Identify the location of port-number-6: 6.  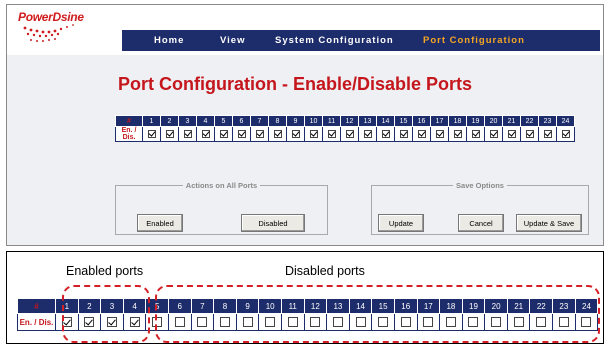
(241, 121).